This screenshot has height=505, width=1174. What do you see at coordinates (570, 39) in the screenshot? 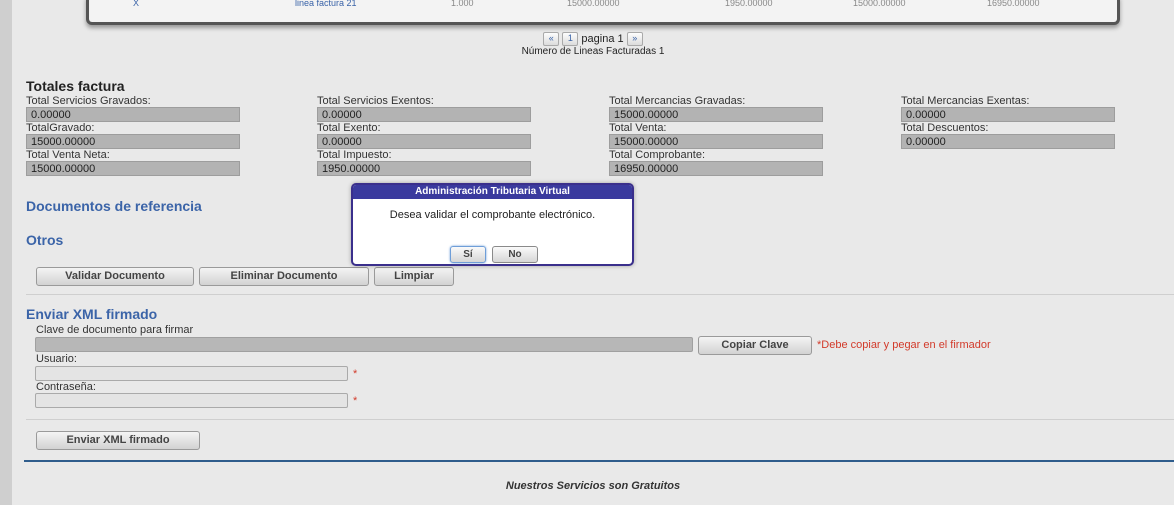
I see `page-number-button: 1` at bounding box center [570, 39].